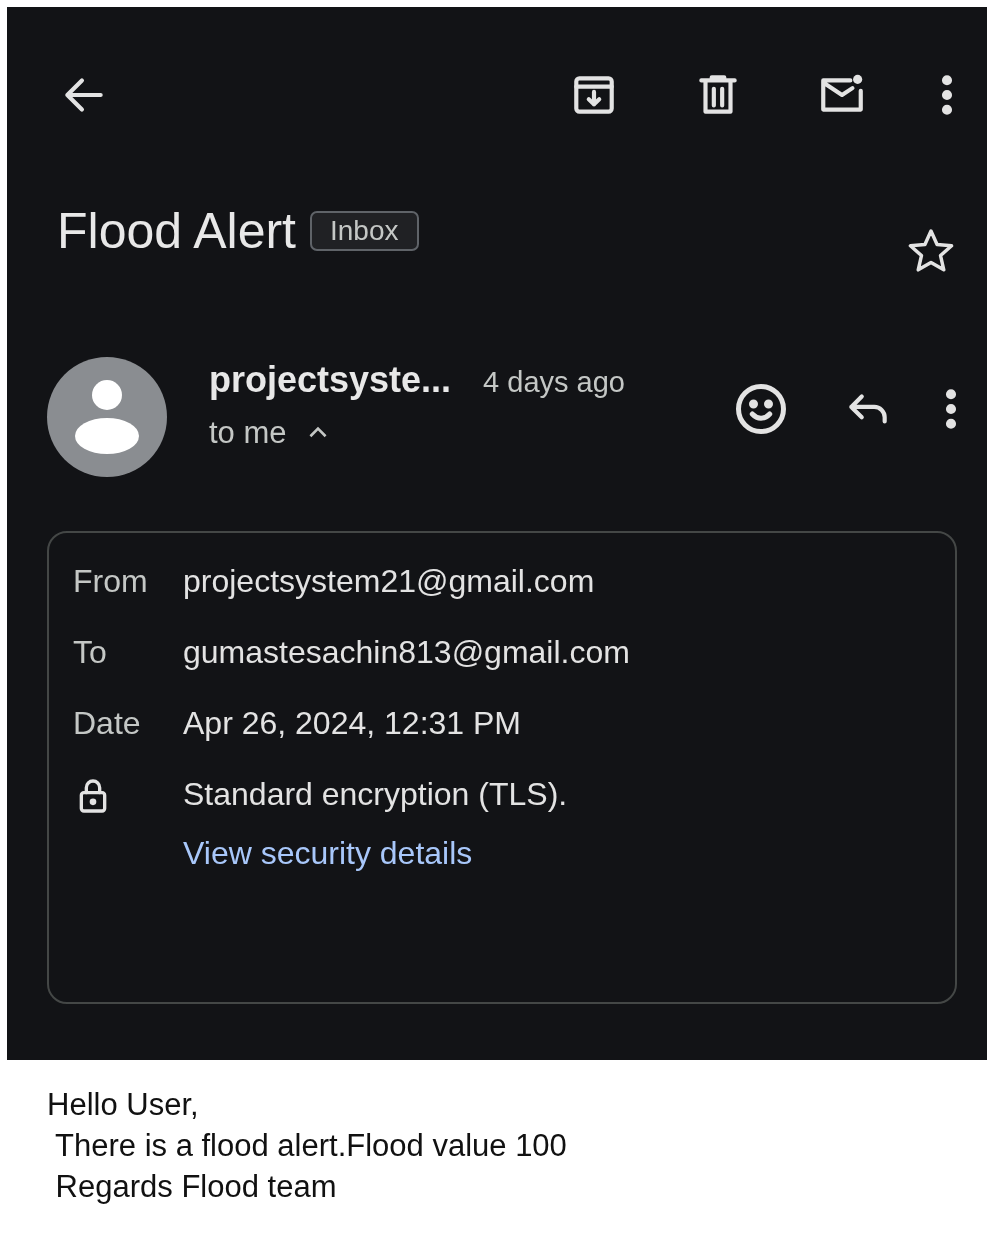 The height and width of the screenshot is (1244, 988). I want to click on detail-value: projectsystem21@gmail.com, so click(389, 581).